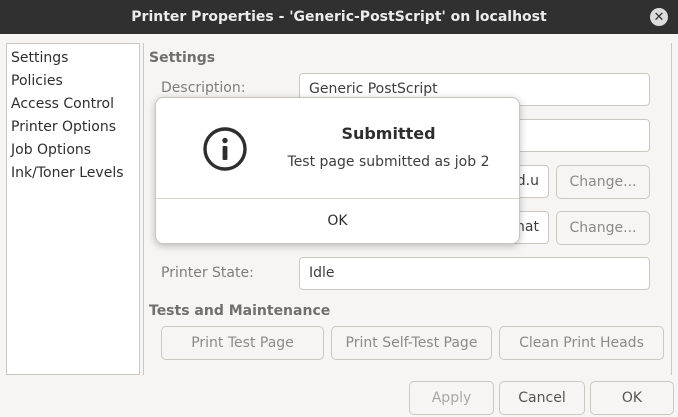 The image size is (678, 417). Describe the element at coordinates (659, 17) in the screenshot. I see `close-icon: ✕` at that location.